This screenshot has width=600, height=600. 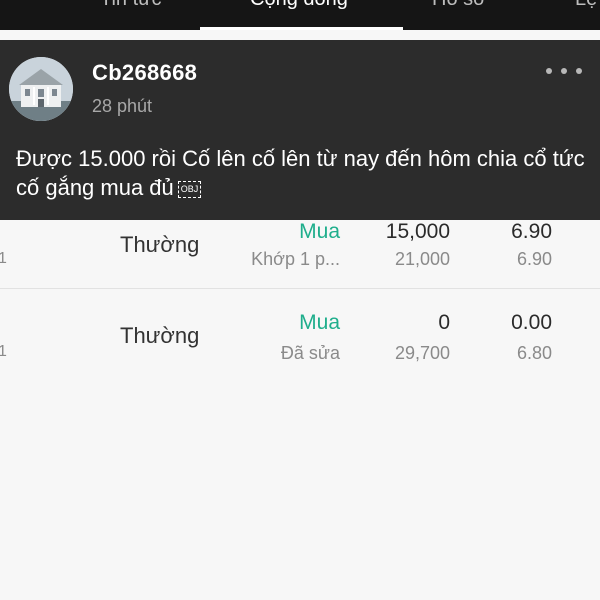 I want to click on matched-price: 6.80, so click(x=534, y=353).